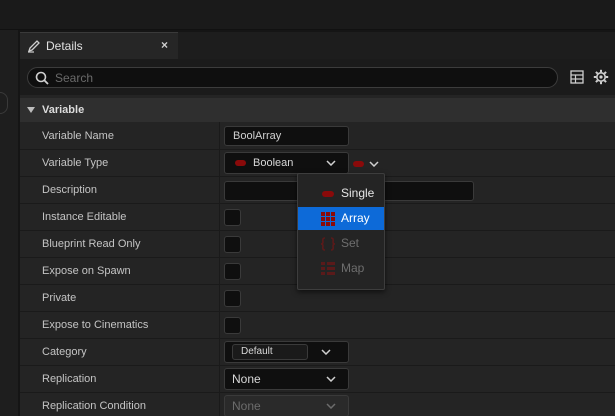 Image resolution: width=615 pixels, height=416 pixels. Describe the element at coordinates (246, 379) in the screenshot. I see `replication-value: None` at that location.